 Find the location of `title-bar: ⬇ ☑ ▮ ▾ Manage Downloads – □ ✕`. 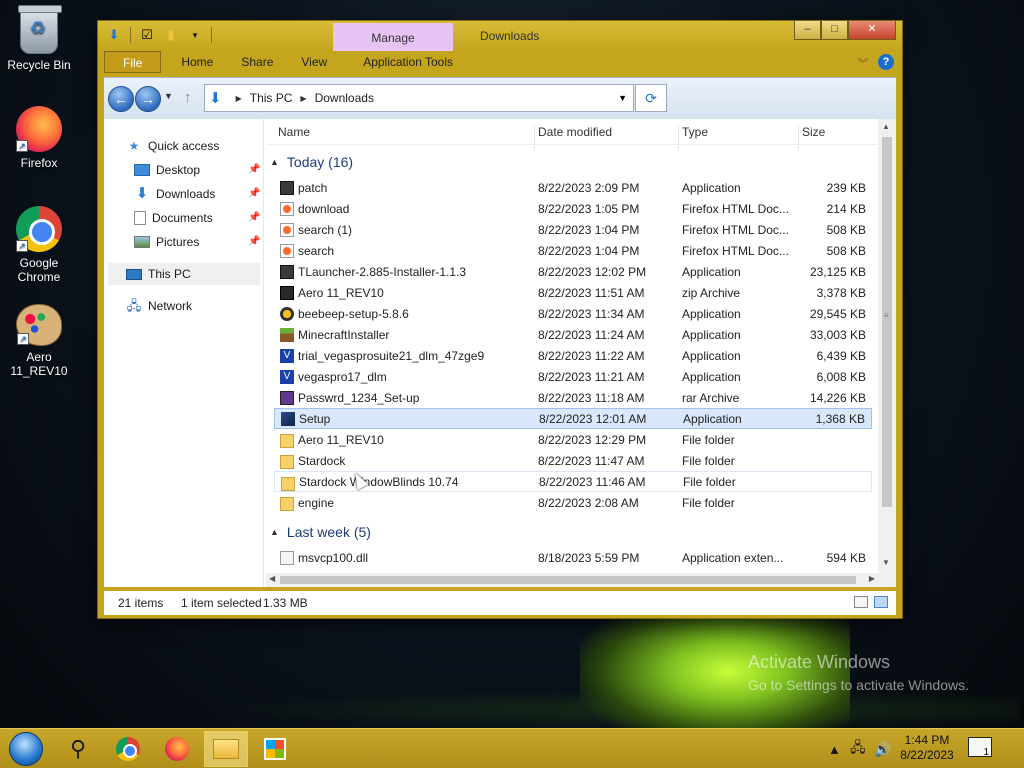

title-bar: ⬇ ☑ ▮ ▾ Manage Downloads – □ ✕ is located at coordinates (500, 36).